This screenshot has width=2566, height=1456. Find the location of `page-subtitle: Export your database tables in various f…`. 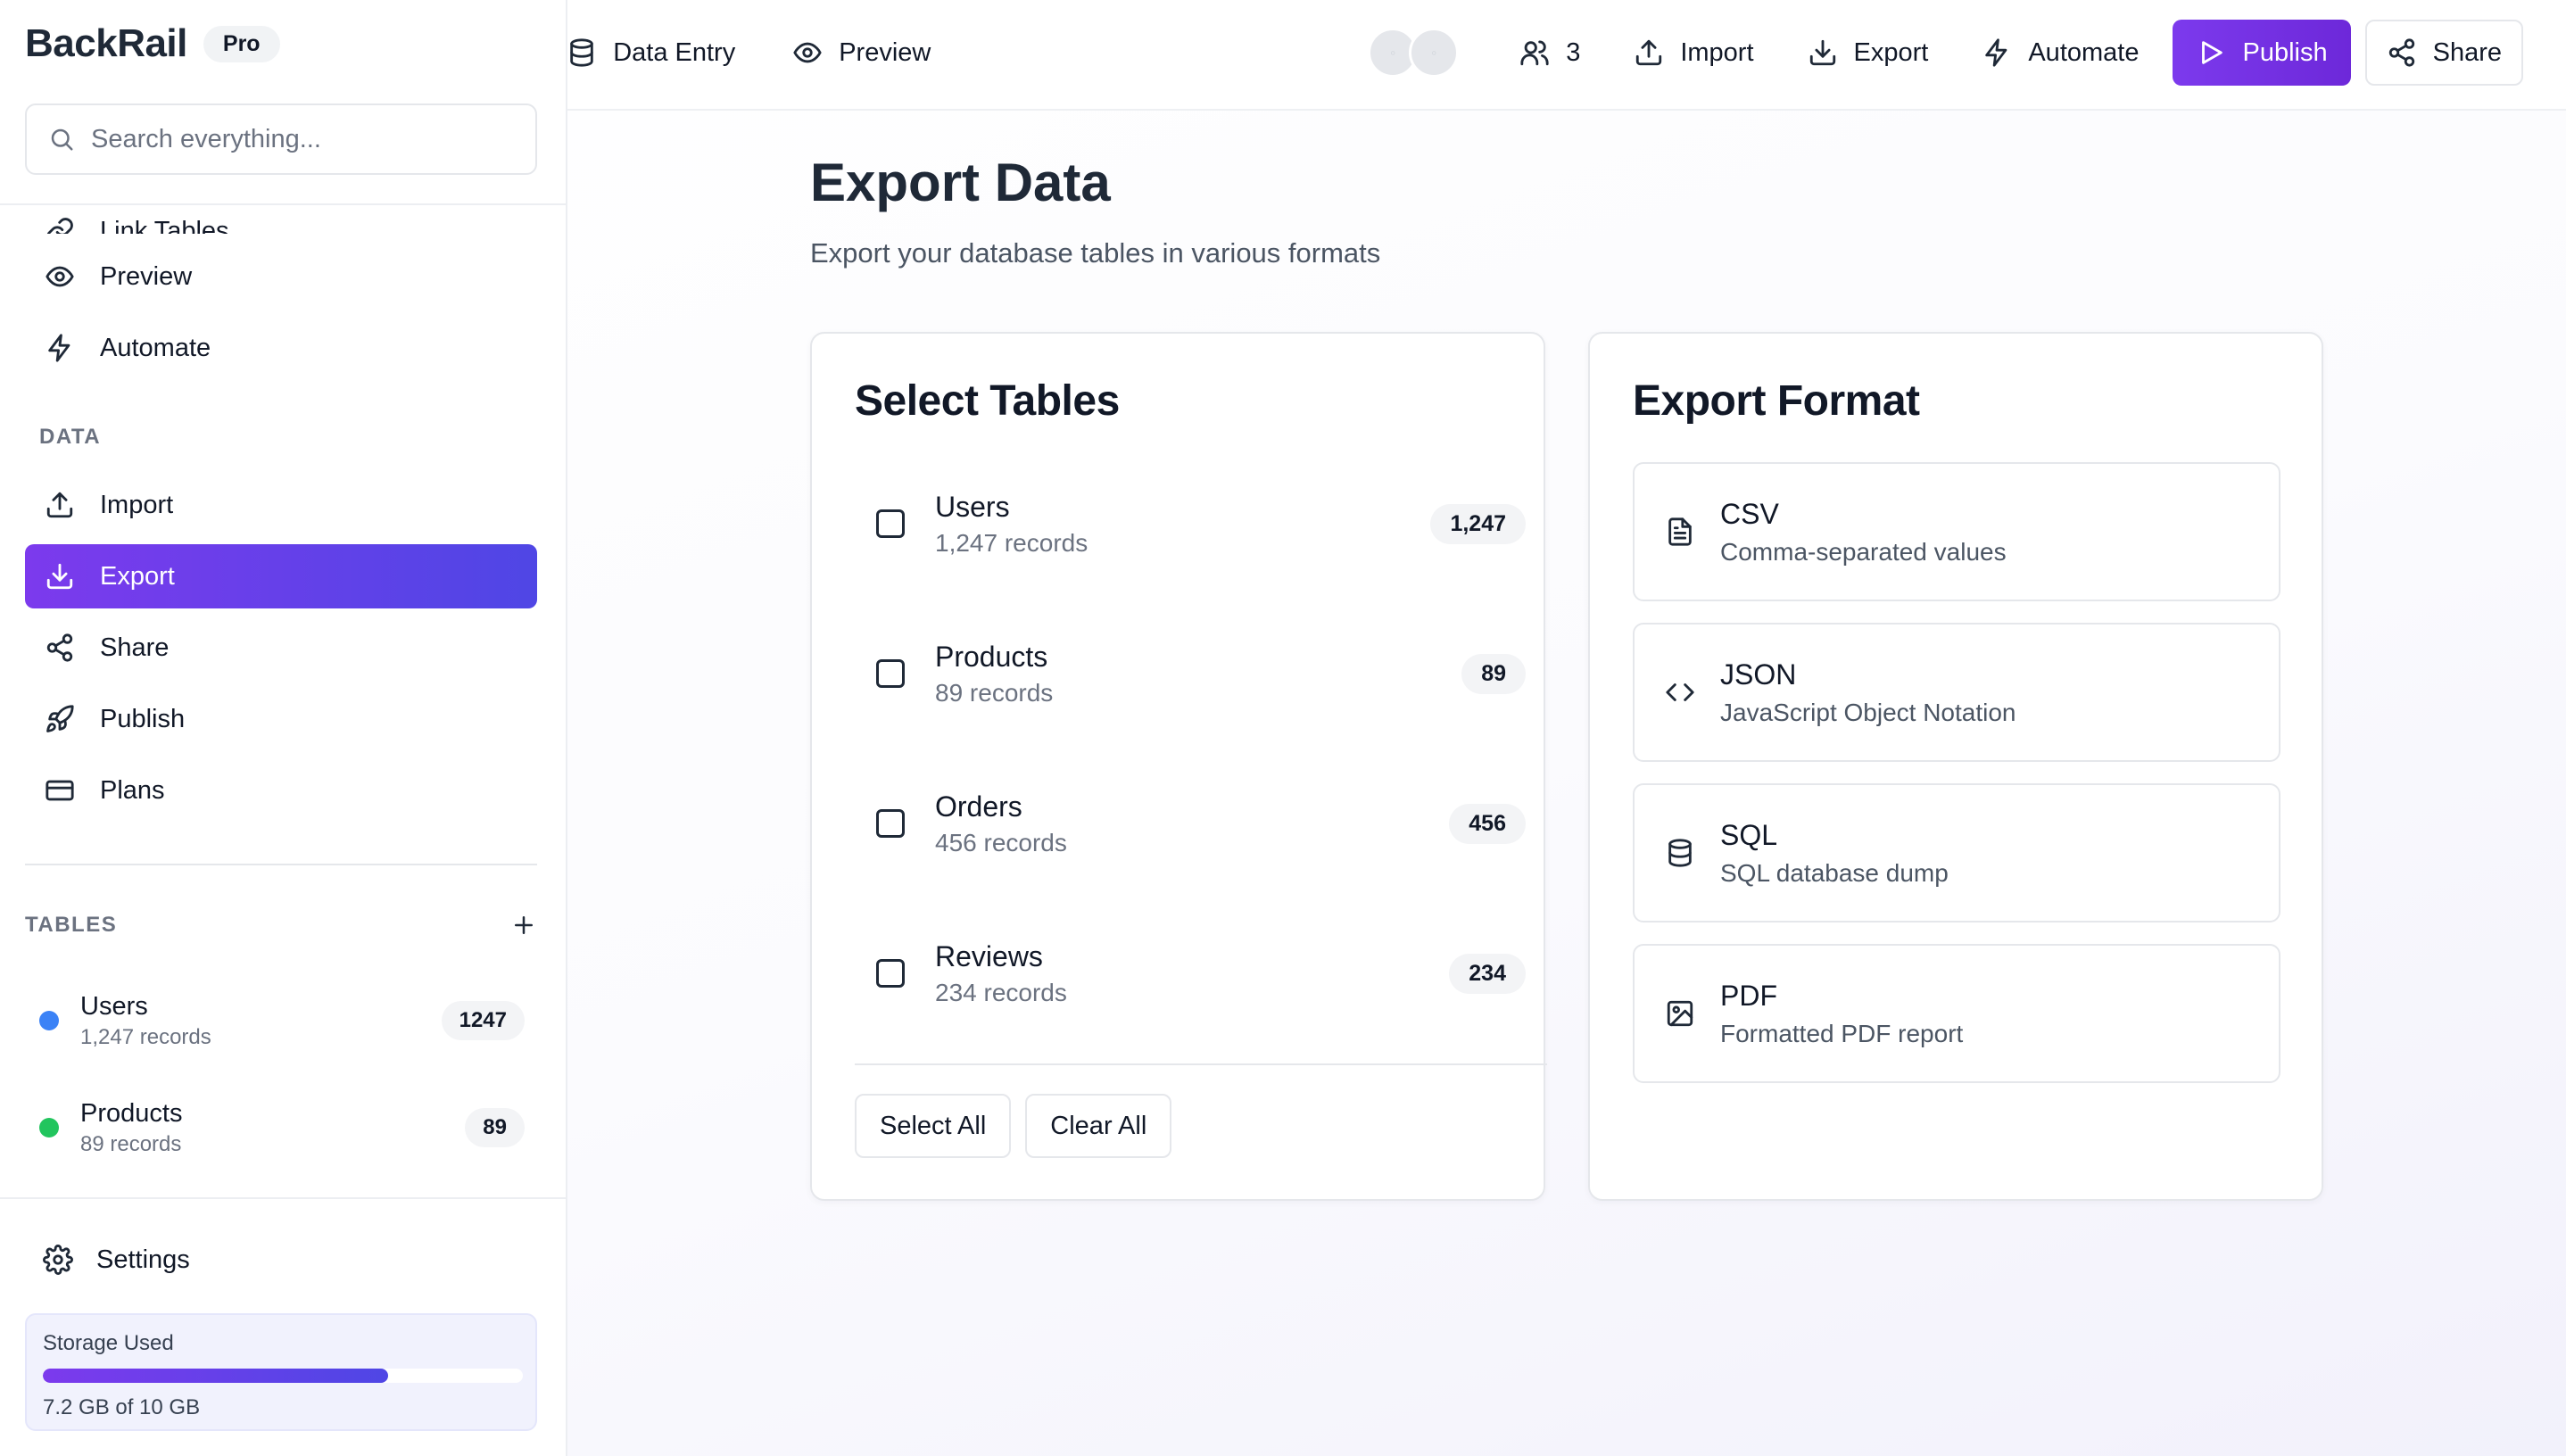

page-subtitle: Export your database tables in various f… is located at coordinates (1095, 253).